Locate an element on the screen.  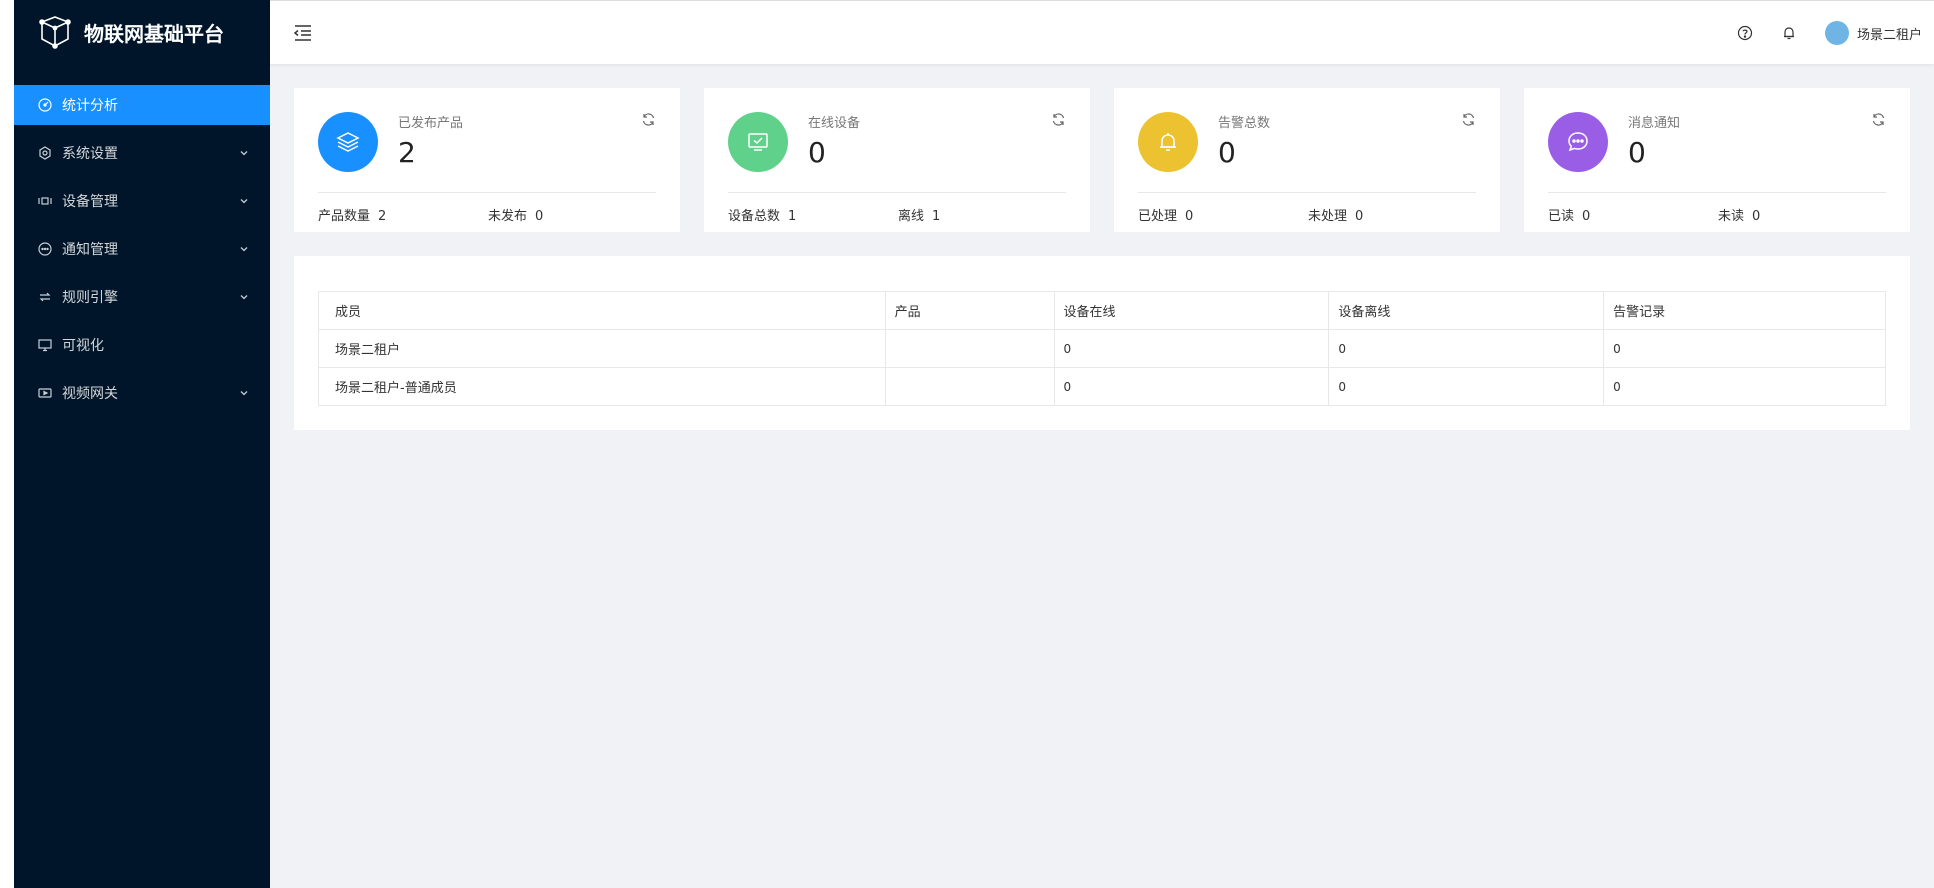
sidebar-item-video-gateway: 视频网关 is located at coordinates (142, 393).